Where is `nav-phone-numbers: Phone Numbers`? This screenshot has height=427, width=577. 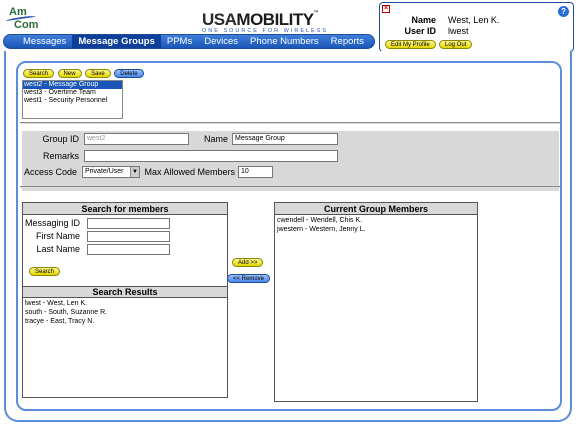 nav-phone-numbers: Phone Numbers is located at coordinates (284, 41).